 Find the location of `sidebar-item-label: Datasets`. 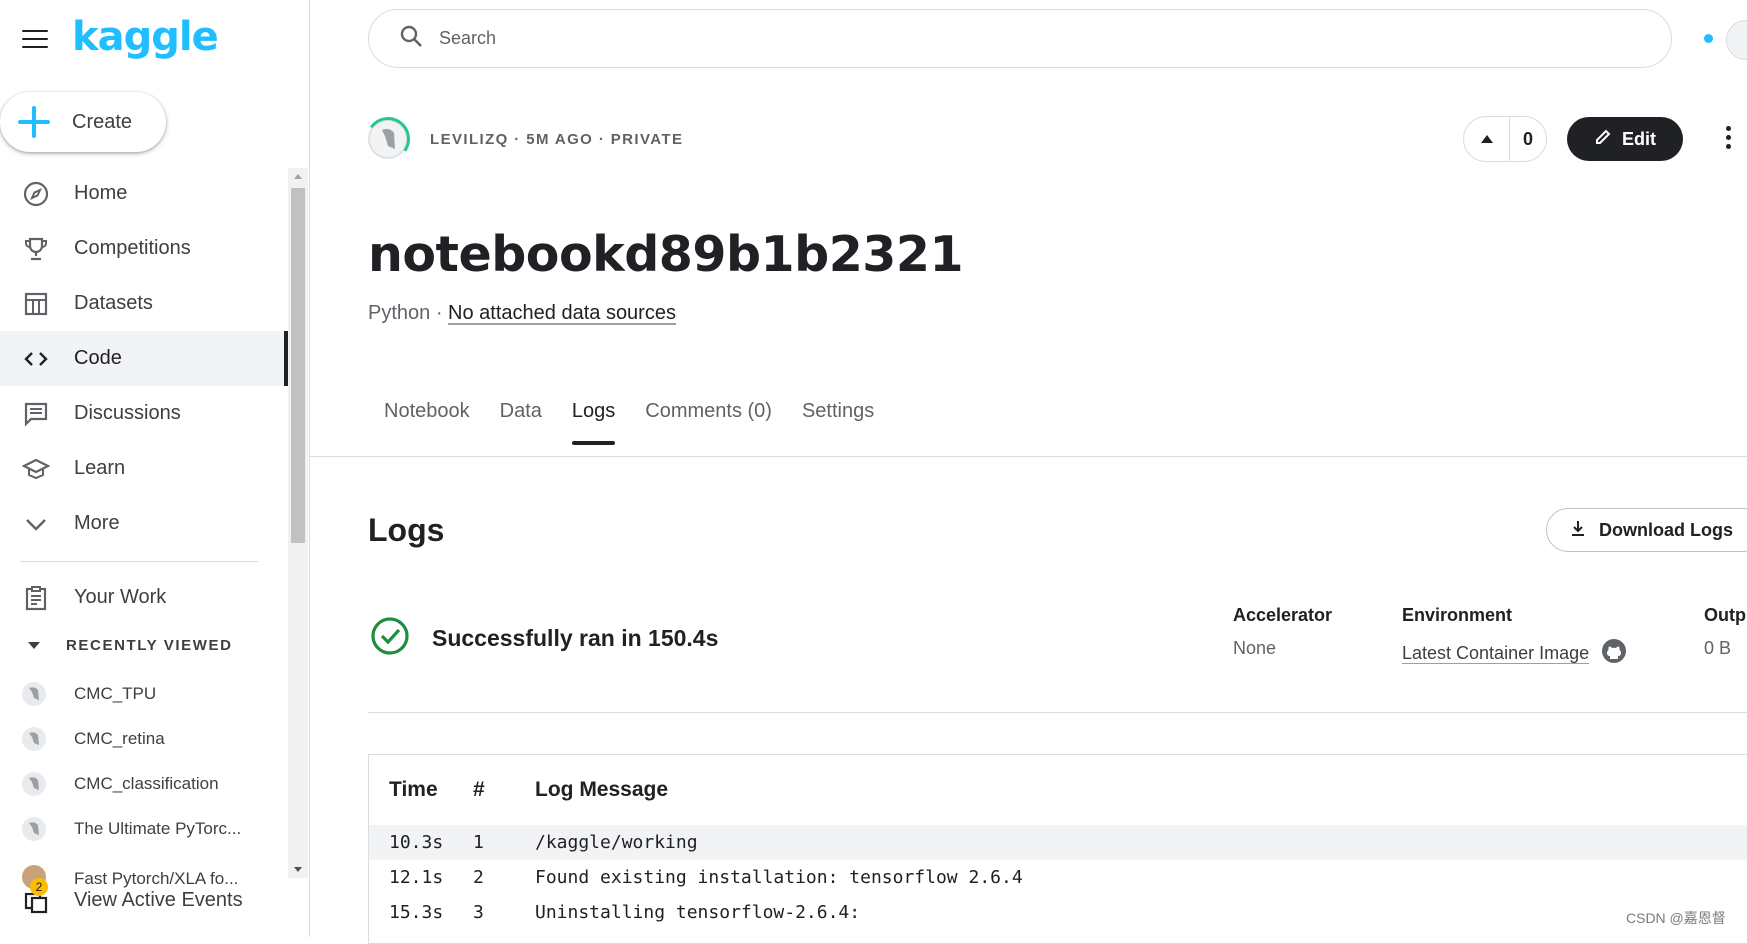

sidebar-item-label: Datasets is located at coordinates (113, 303).